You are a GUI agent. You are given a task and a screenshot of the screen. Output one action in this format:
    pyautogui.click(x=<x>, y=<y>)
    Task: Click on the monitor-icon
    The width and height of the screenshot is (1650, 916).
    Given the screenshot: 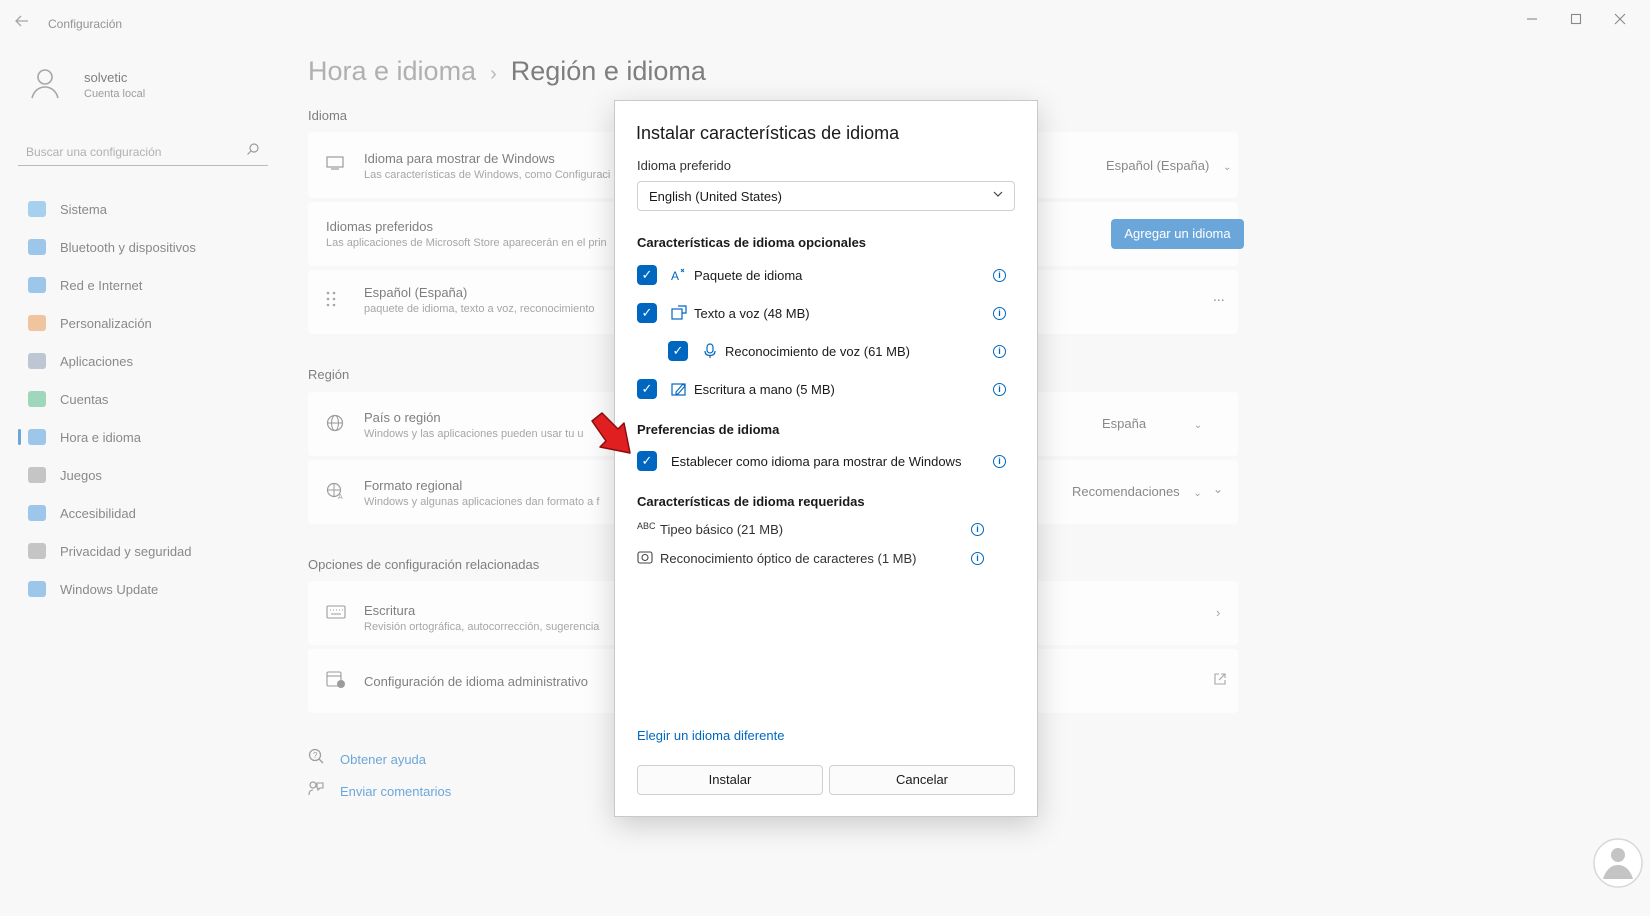 What is the action you would take?
    pyautogui.click(x=335, y=165)
    